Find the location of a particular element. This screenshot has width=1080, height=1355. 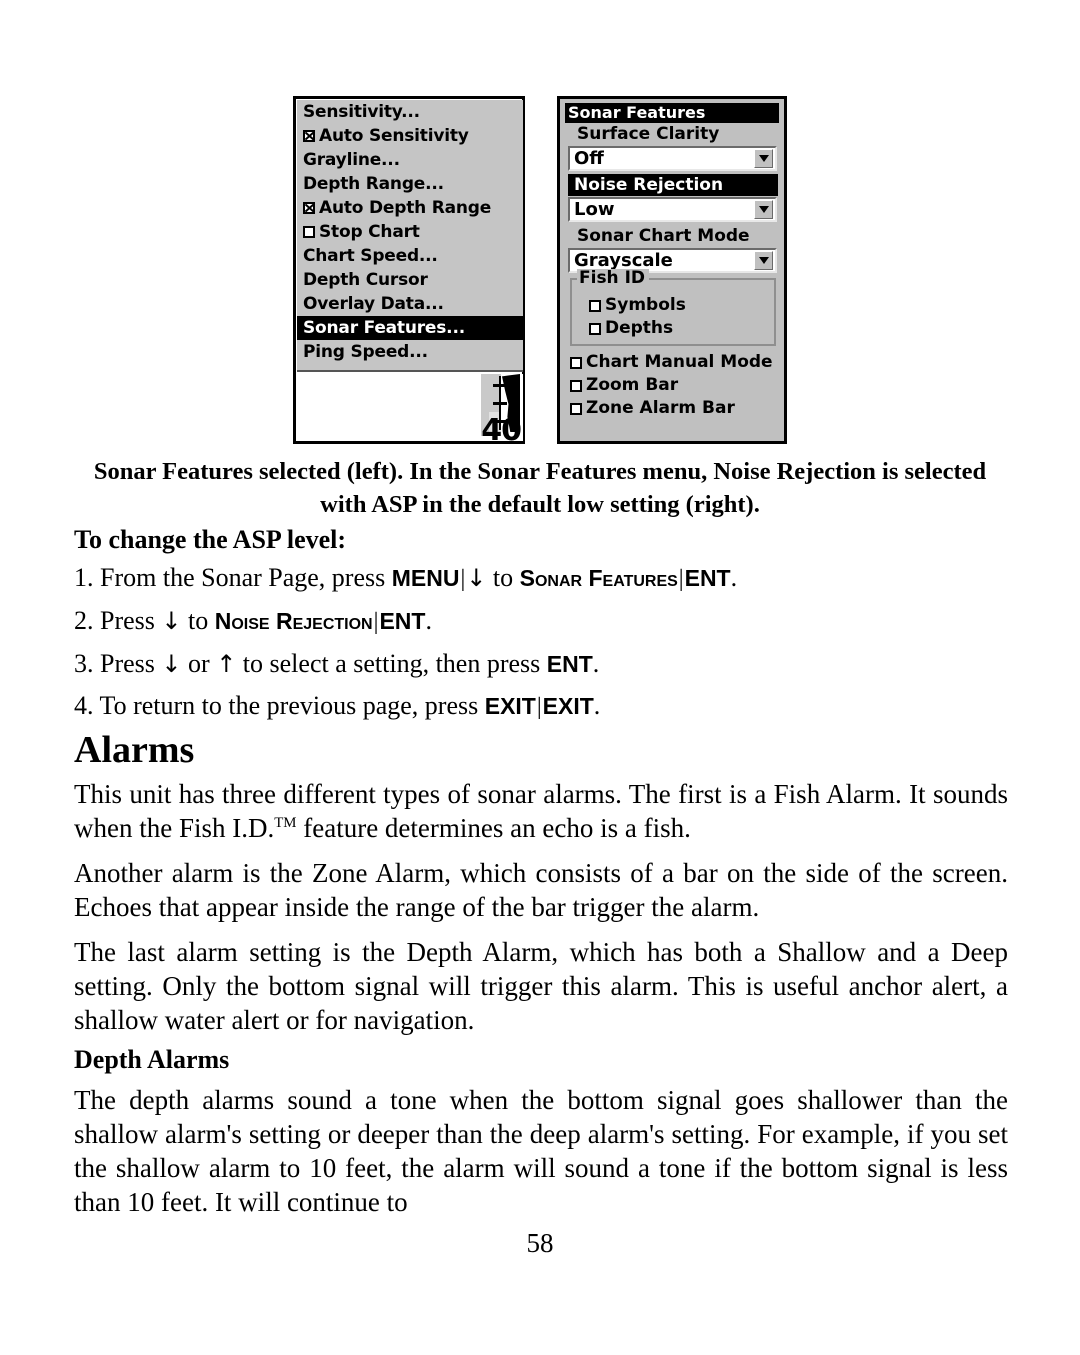

heading-alarms: Alarms is located at coordinates (134, 750).